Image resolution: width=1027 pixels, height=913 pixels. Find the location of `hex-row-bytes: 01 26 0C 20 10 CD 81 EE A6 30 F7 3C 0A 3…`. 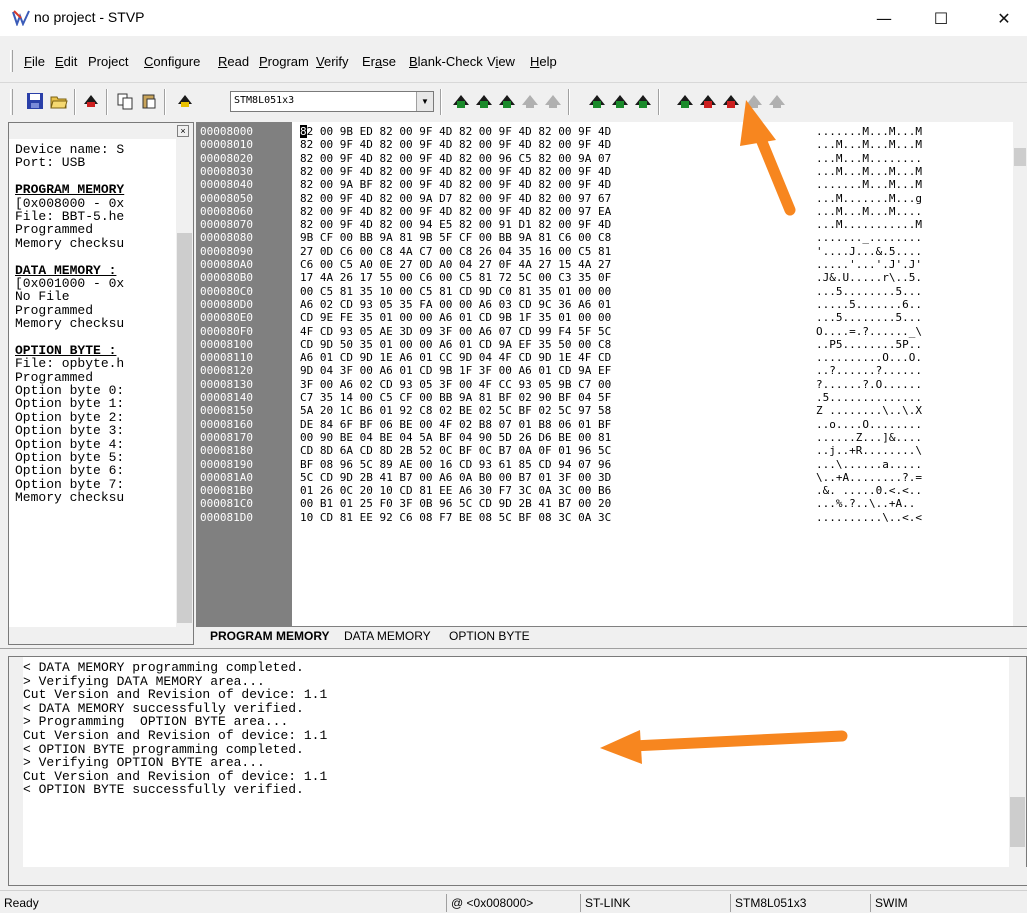

hex-row-bytes: 01 26 0C 20 10 CD 81 EE A6 30 F7 3C 0A 3… is located at coordinates (455, 491).